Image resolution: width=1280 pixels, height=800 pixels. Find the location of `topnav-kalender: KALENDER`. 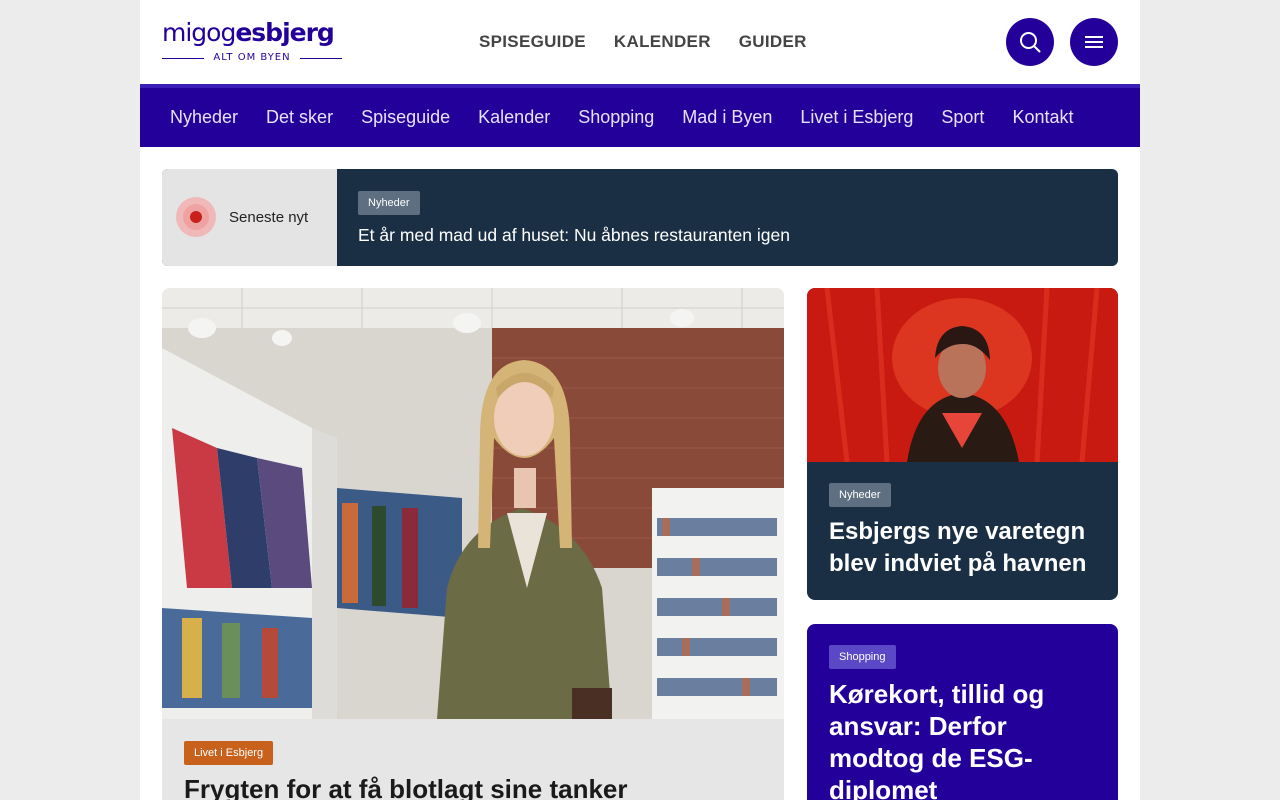

topnav-kalender: KALENDER is located at coordinates (662, 42).